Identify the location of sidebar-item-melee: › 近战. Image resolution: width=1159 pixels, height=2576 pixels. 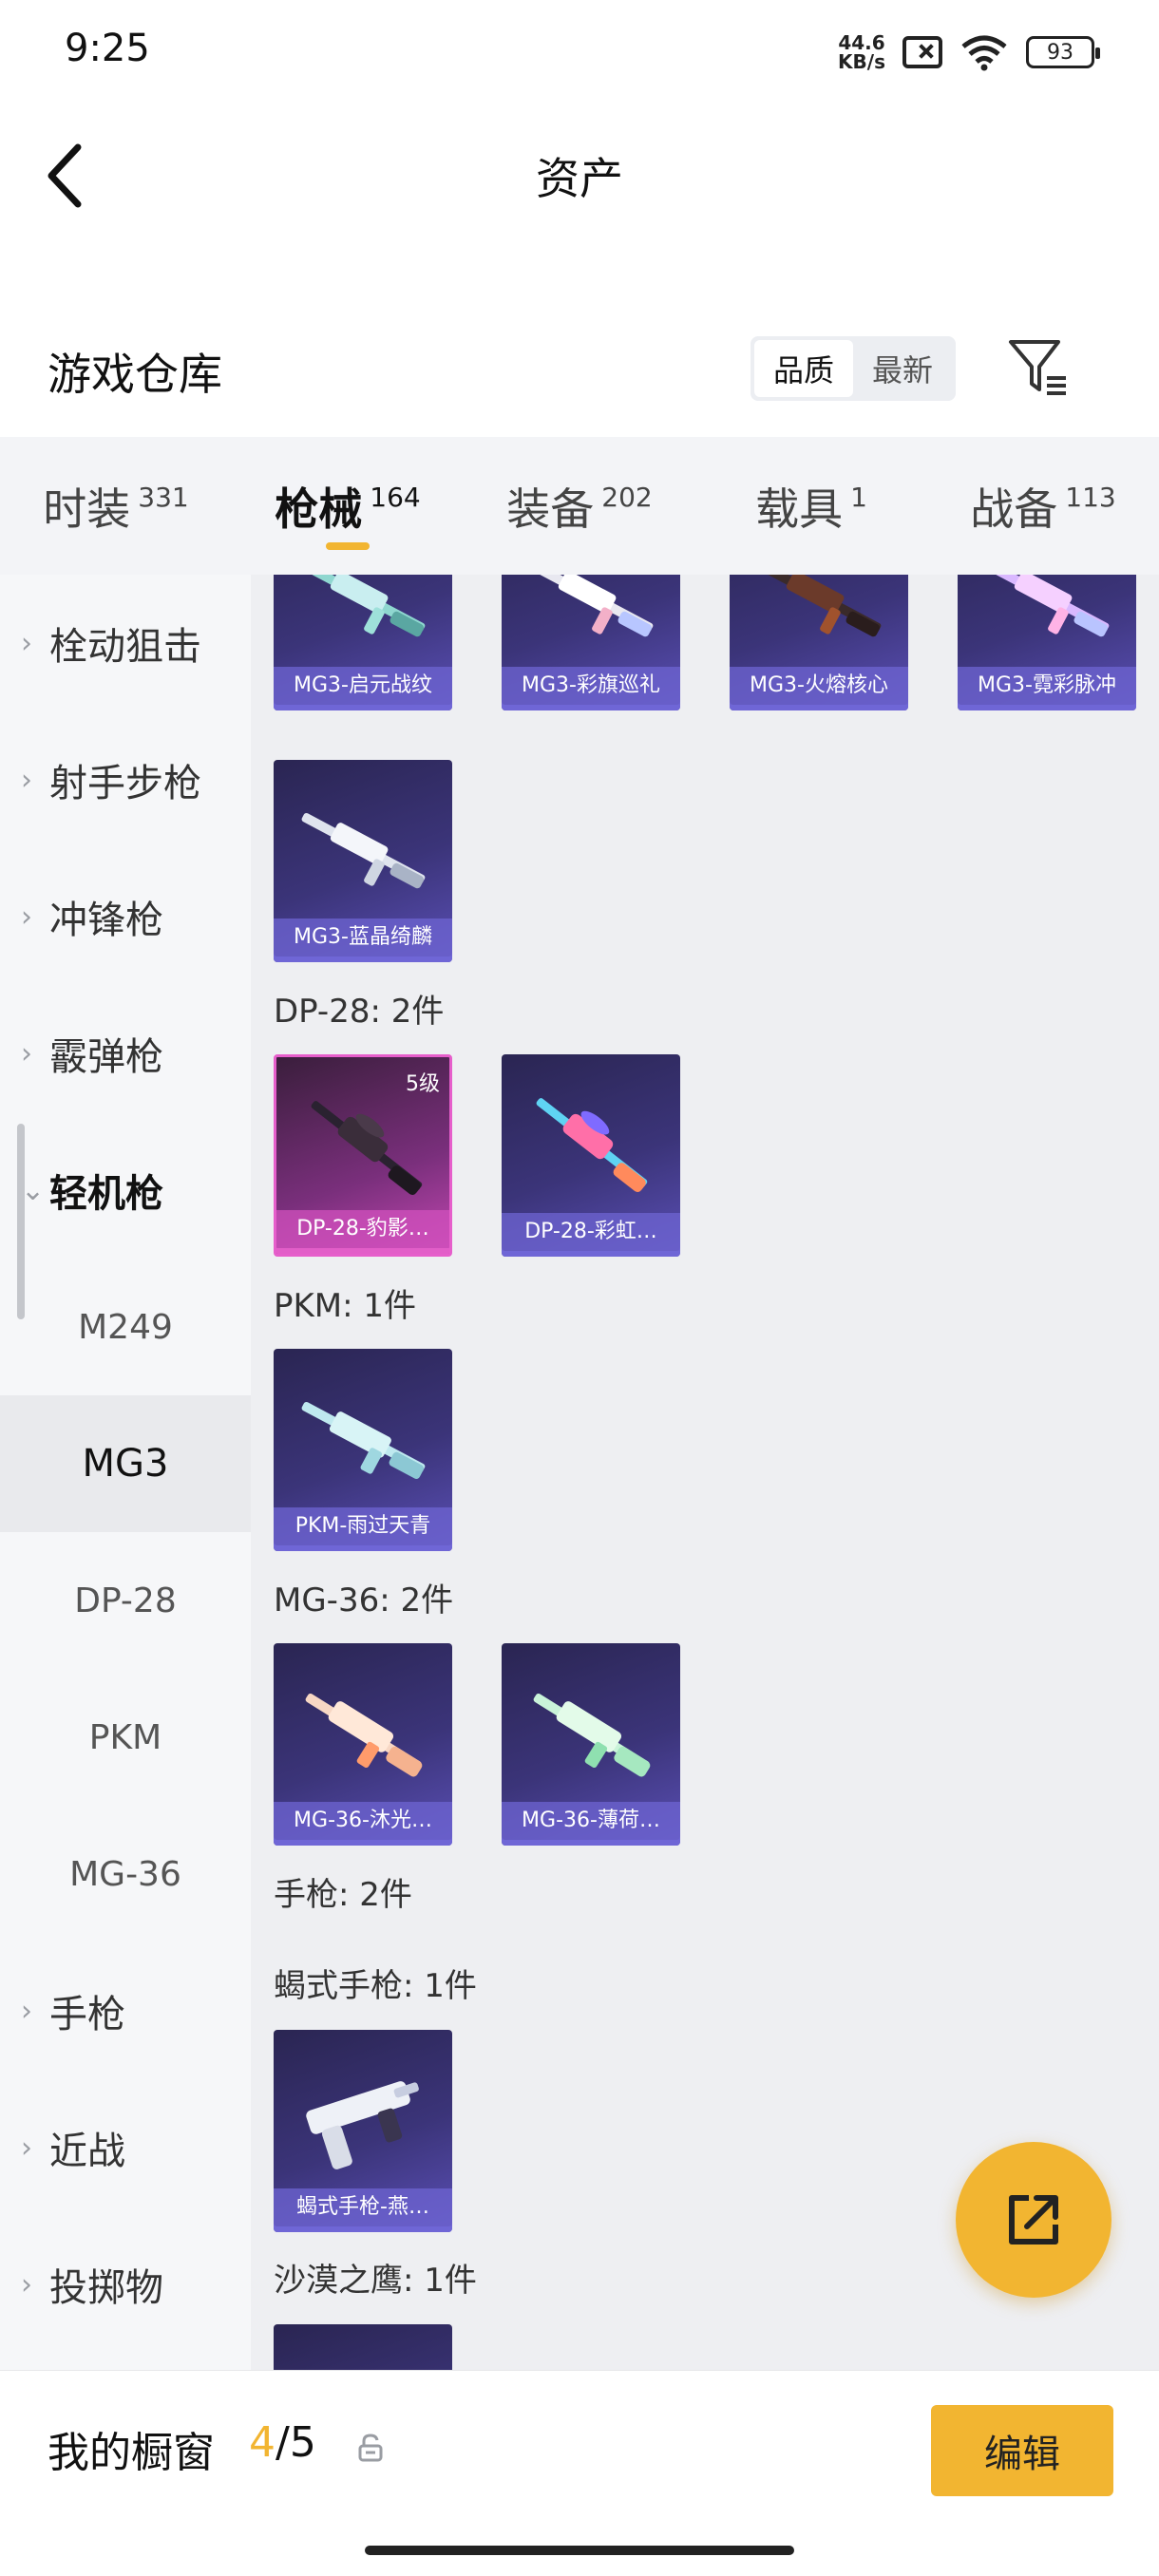
(125, 2147).